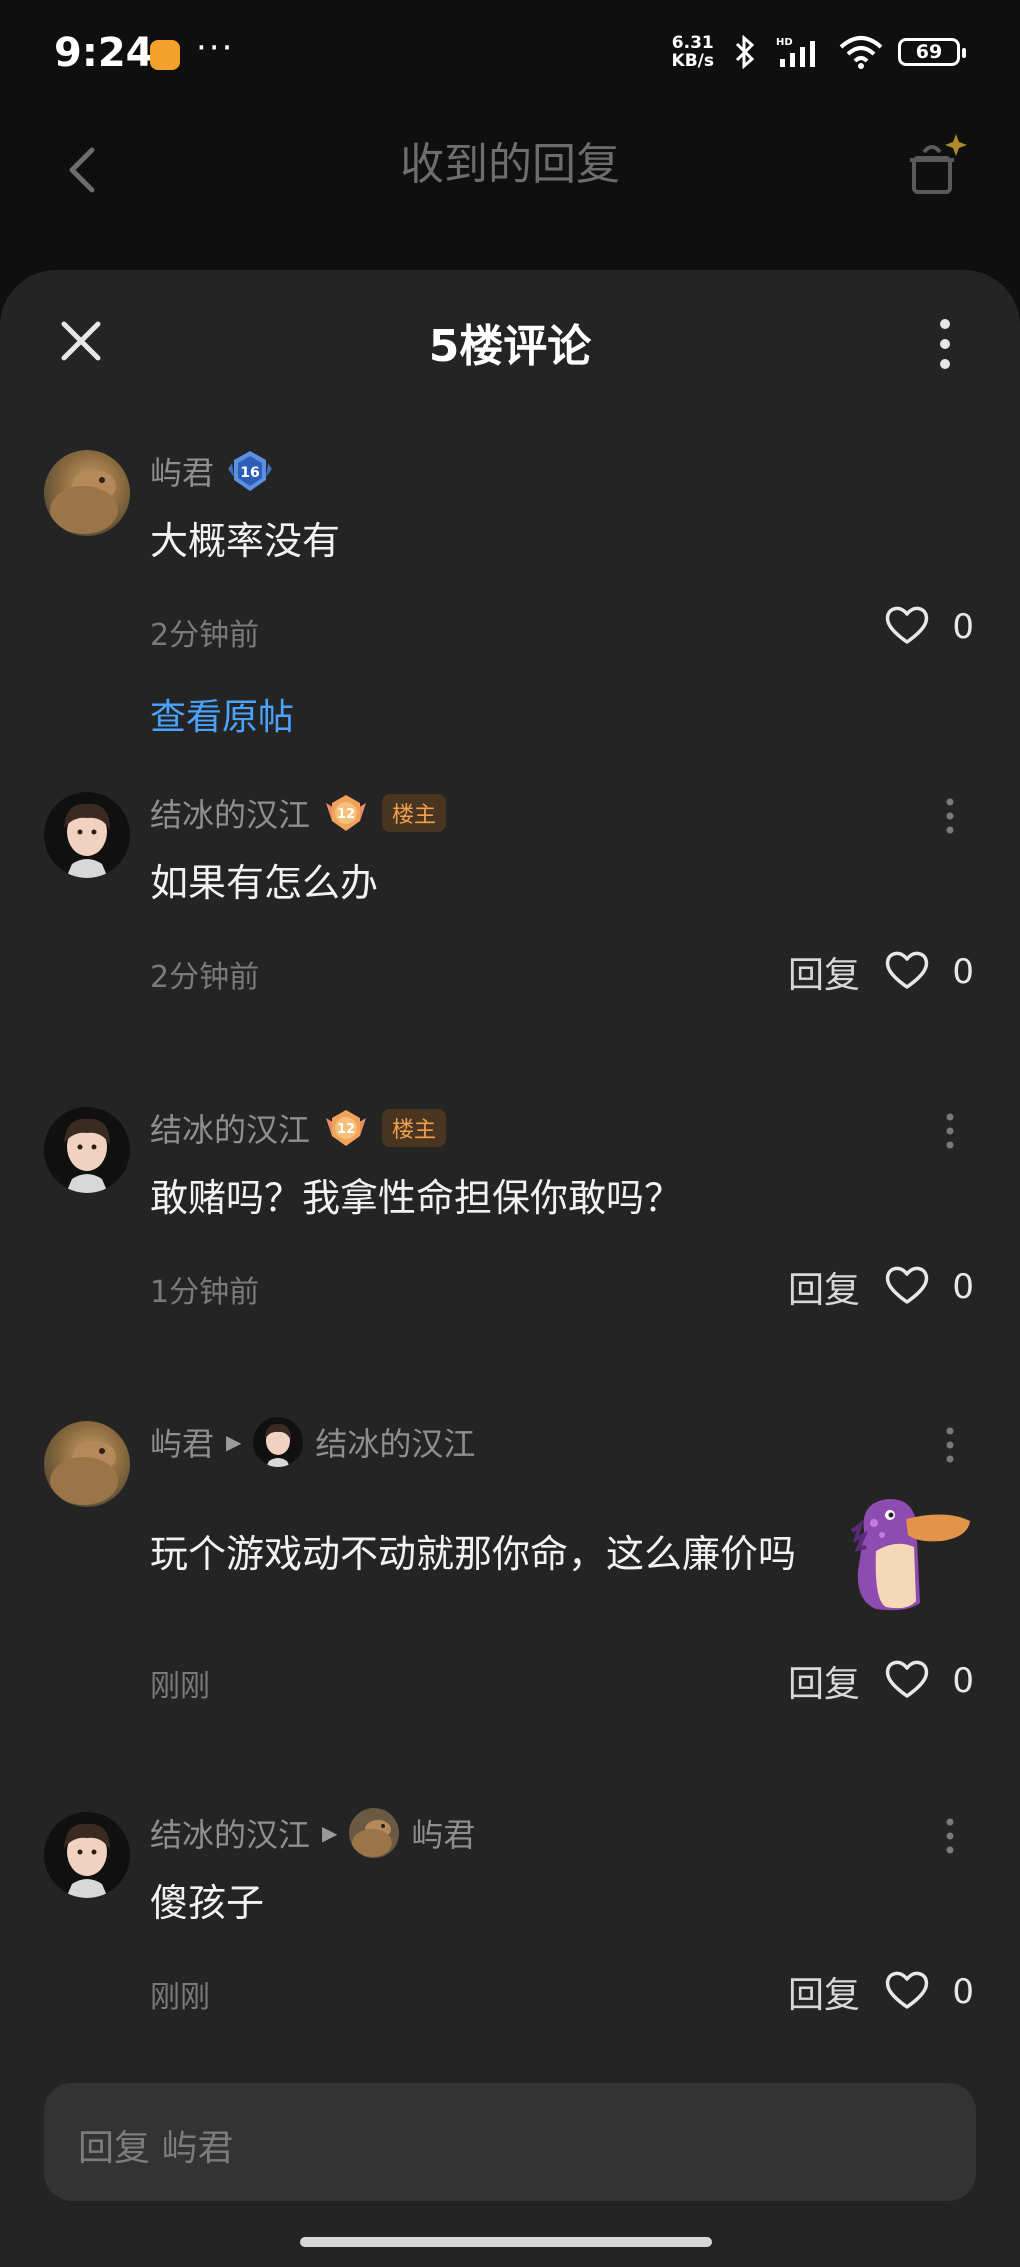 Image resolution: width=1020 pixels, height=2267 pixels. What do you see at coordinates (395, 1442) in the screenshot?
I see `reply-target-username: 结冰的汉江` at bounding box center [395, 1442].